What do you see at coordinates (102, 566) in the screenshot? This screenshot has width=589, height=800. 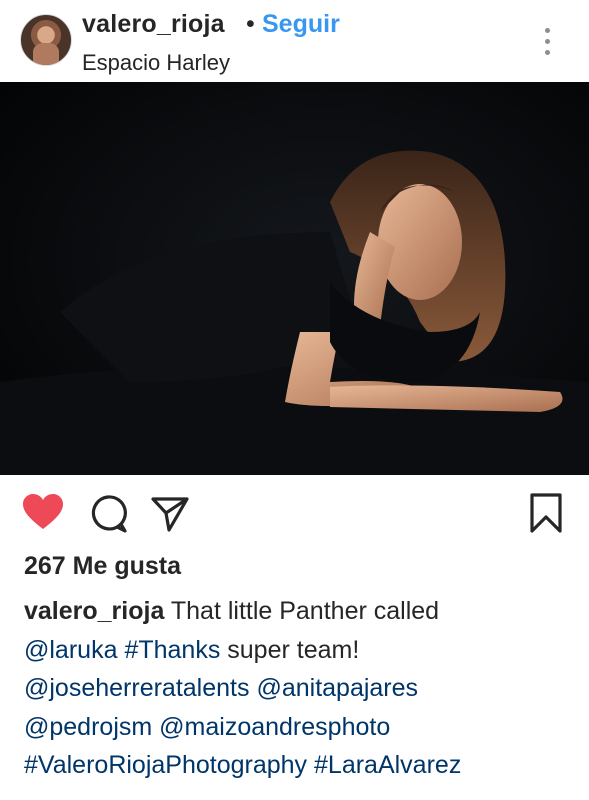 I see `likes-count: 267 Me gusta` at bounding box center [102, 566].